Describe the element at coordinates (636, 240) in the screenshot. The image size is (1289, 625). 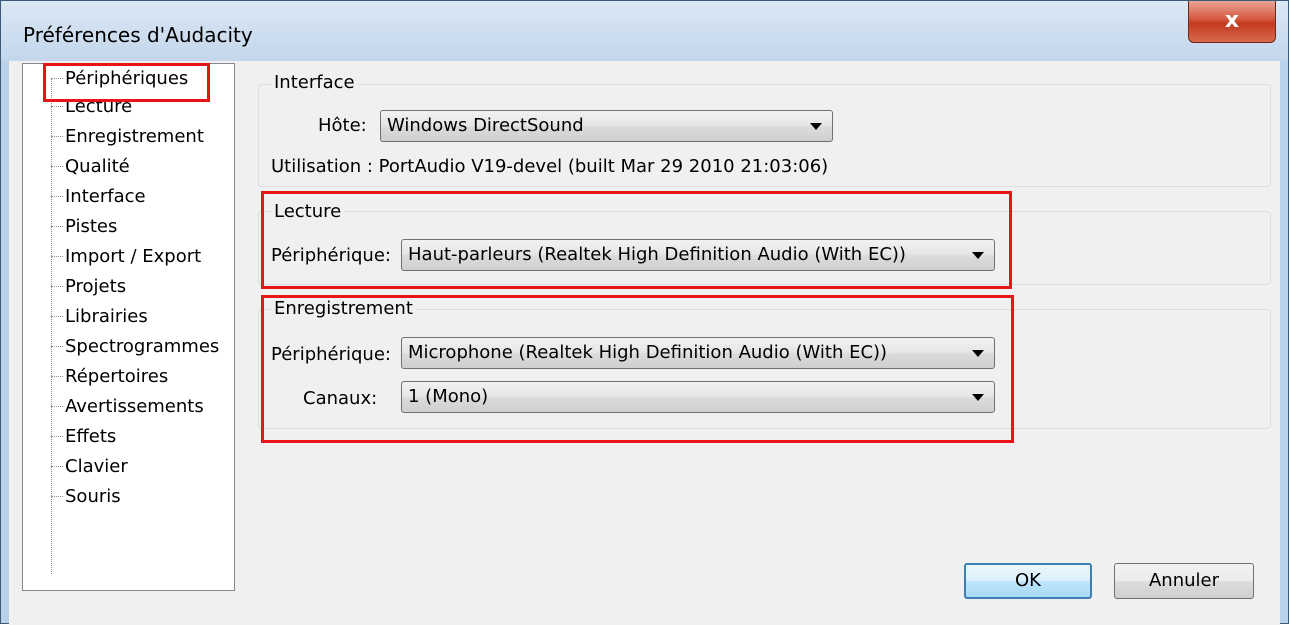
I see `highlight-box-playback` at that location.